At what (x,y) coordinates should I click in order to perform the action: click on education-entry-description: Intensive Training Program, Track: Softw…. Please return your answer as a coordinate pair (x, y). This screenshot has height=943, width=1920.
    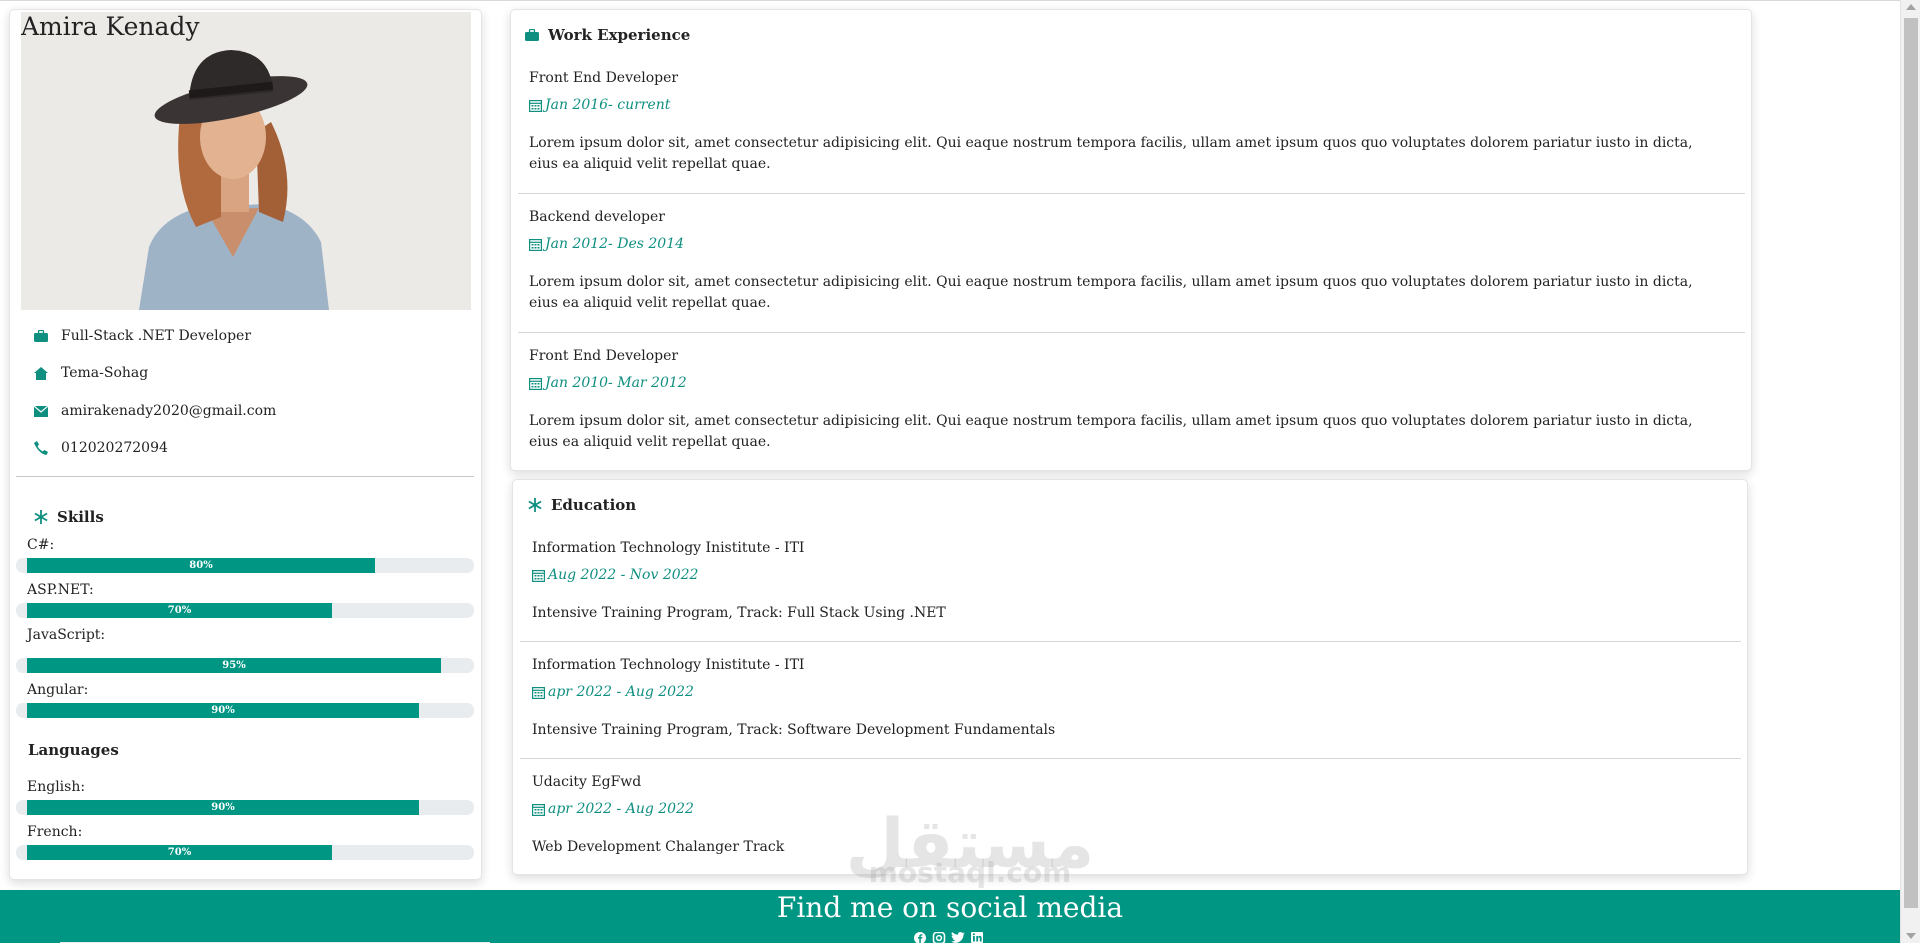
    Looking at the image, I should click on (794, 730).